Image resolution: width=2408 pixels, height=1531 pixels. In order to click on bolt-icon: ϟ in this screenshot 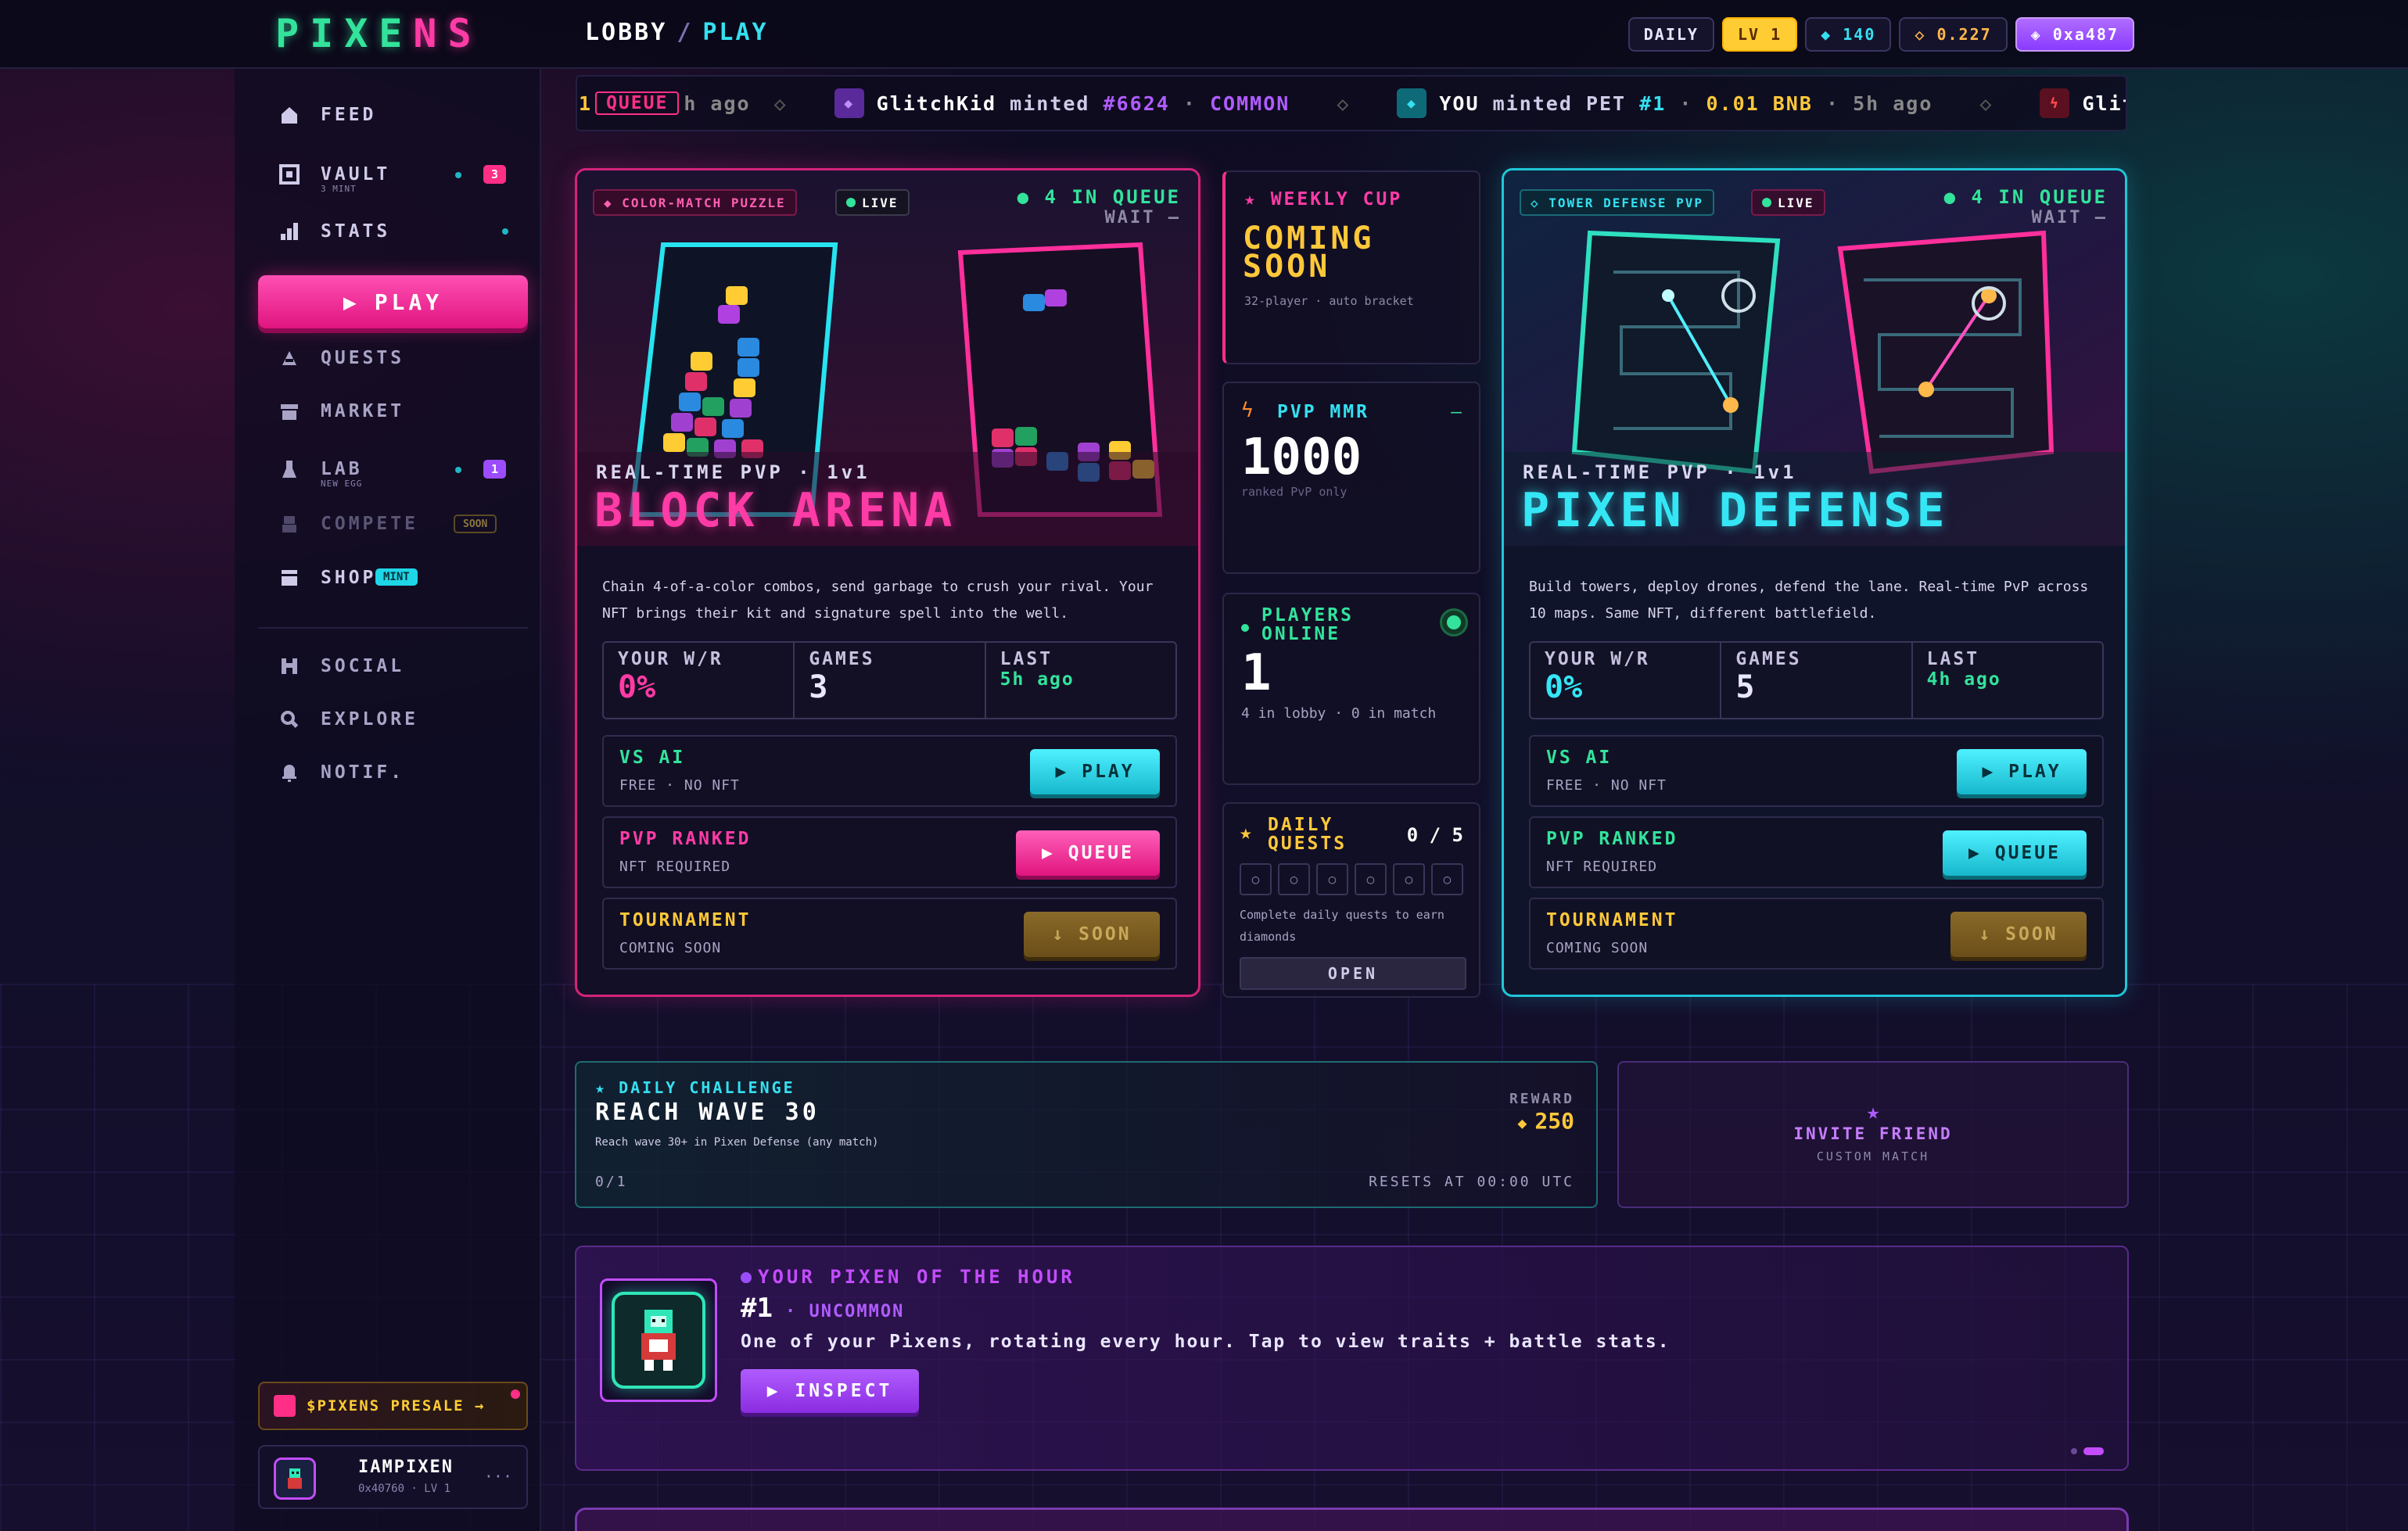, I will do `click(1247, 411)`.